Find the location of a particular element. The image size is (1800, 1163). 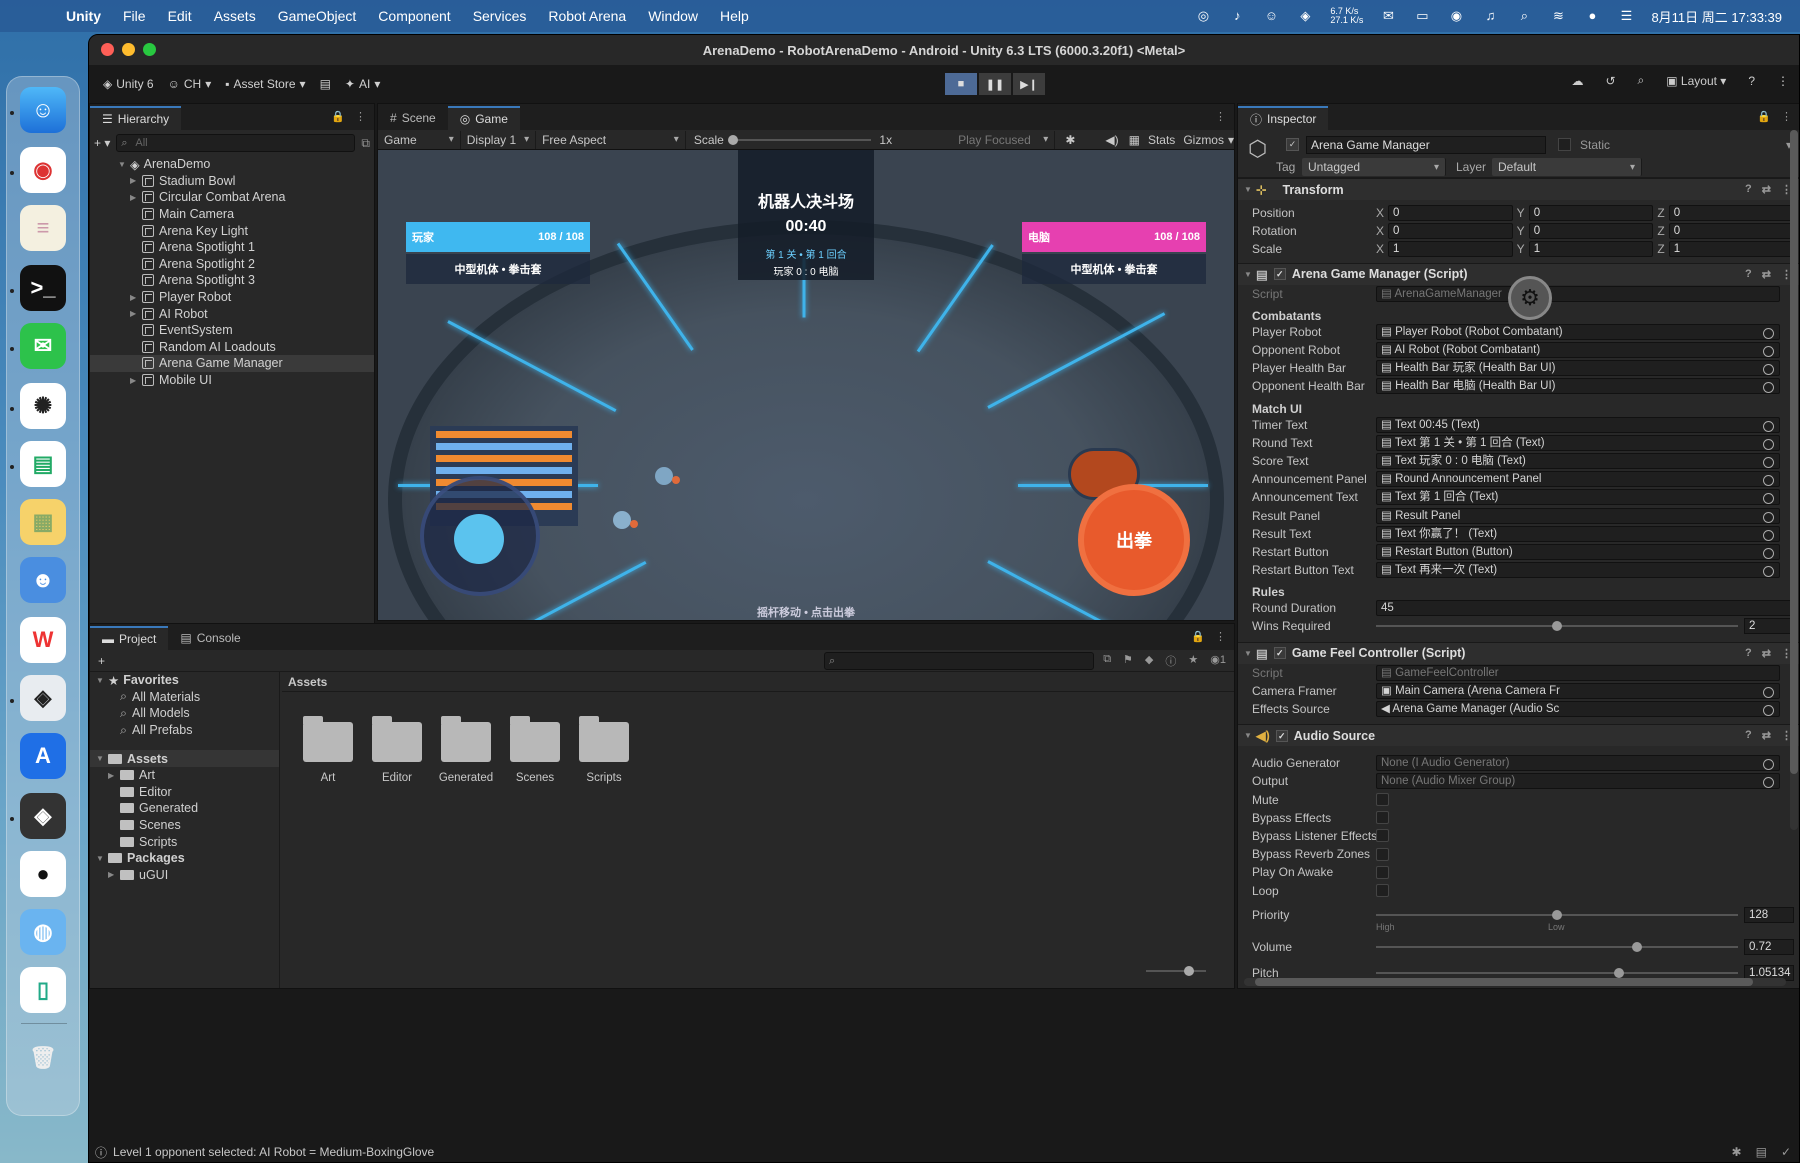

audio-mute-icon: ◀) is located at coordinates (1111, 140).